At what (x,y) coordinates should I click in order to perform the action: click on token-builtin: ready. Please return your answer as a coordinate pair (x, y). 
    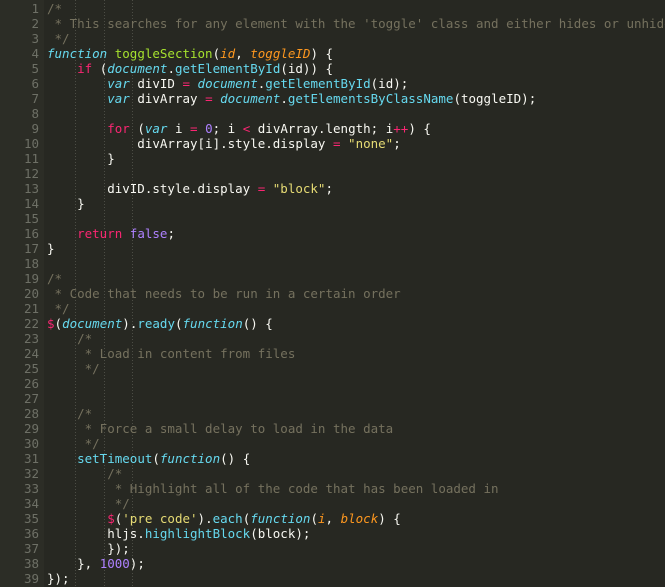
    Looking at the image, I should click on (156, 323).